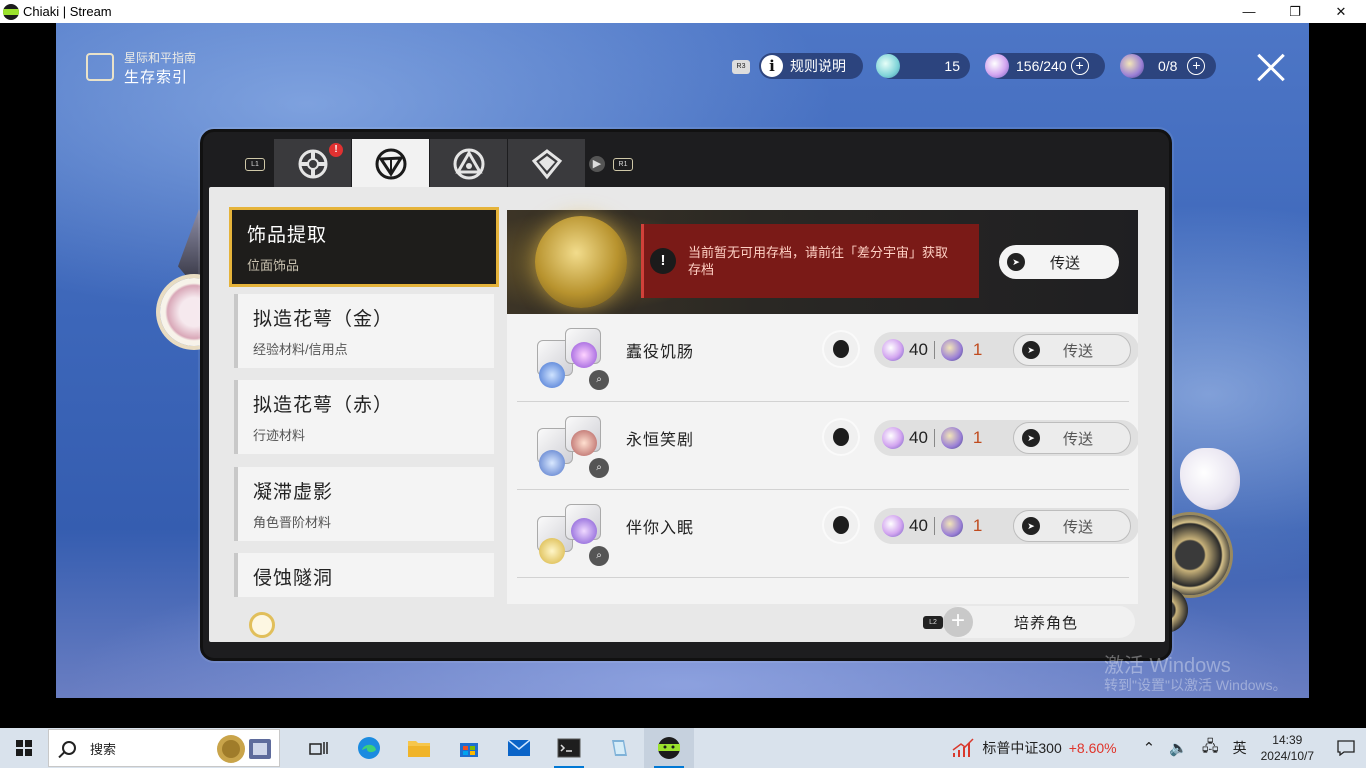  I want to click on domain-name: 永恒笑剧, so click(660, 440).